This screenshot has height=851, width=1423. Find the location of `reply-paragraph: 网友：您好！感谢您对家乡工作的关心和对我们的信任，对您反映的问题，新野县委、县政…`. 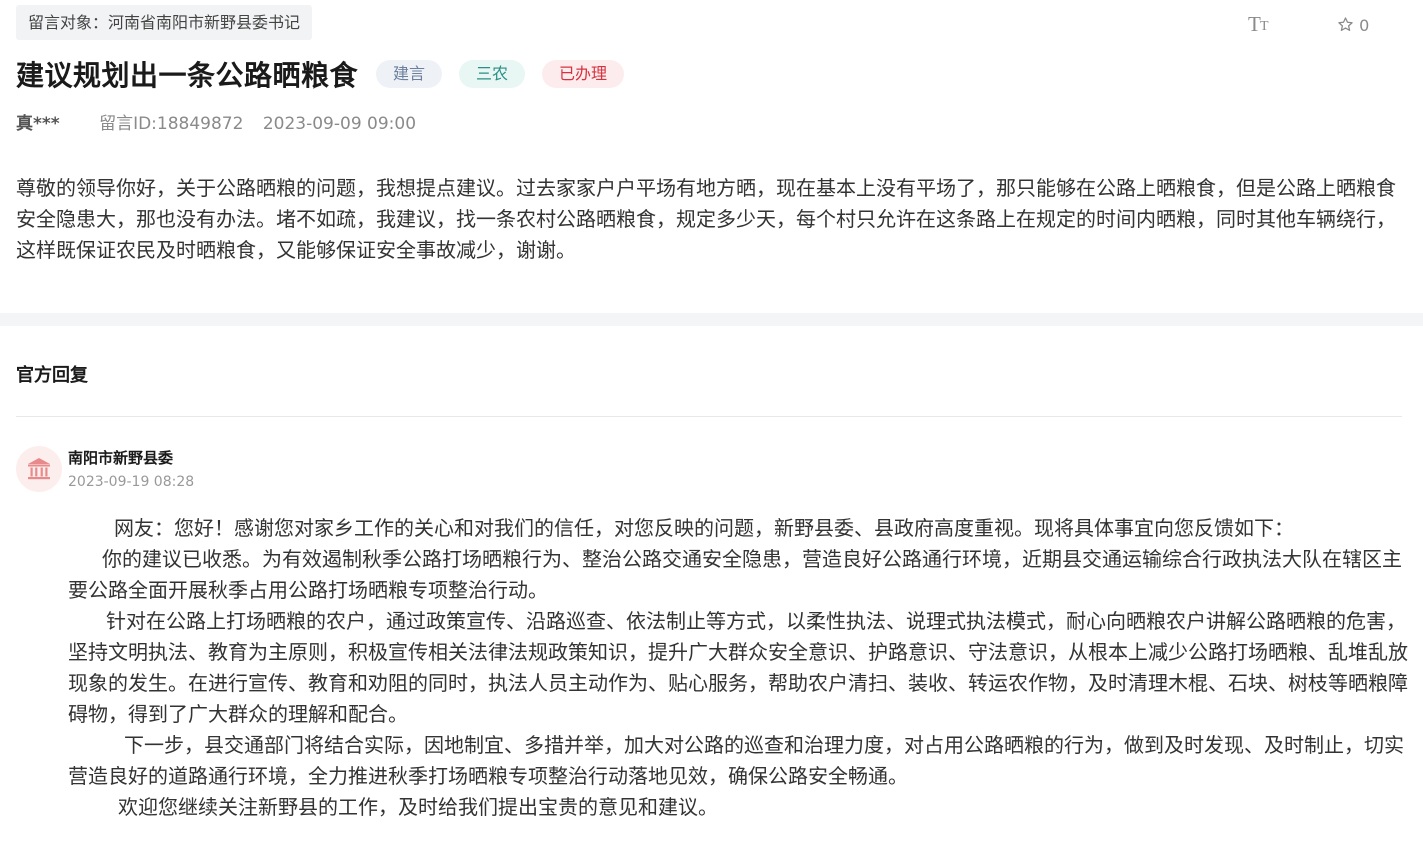

reply-paragraph: 网友：您好！感谢您对家乡工作的关心和对我们的信任，对您反映的问题，新野县委、县政… is located at coordinates (704, 528).